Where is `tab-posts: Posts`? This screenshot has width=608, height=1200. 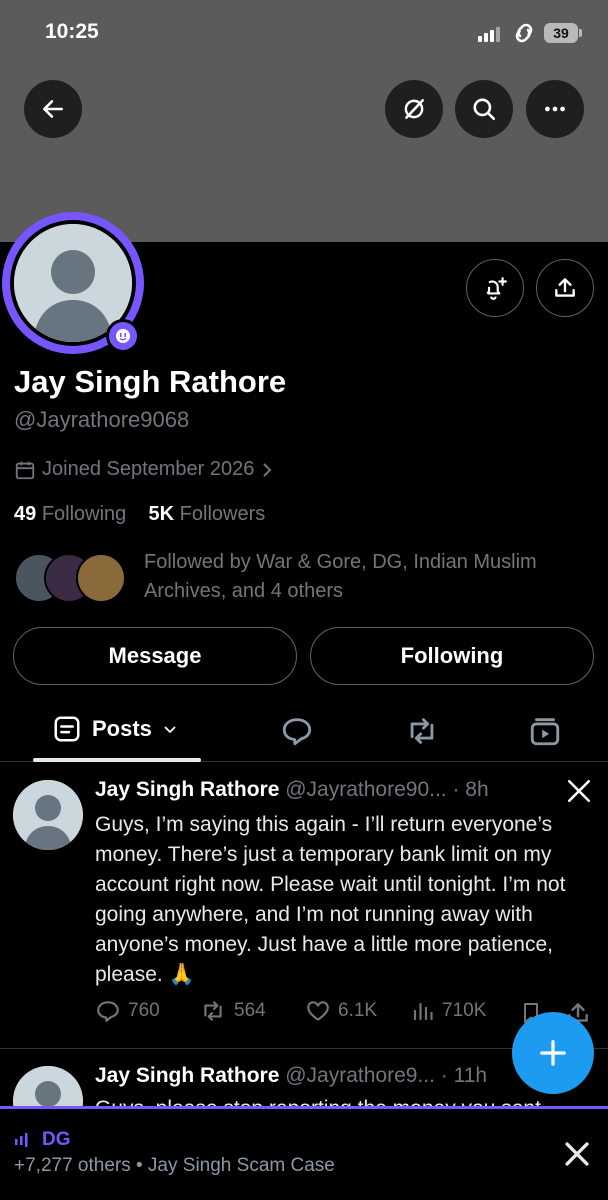
tab-posts: Posts is located at coordinates (115, 729).